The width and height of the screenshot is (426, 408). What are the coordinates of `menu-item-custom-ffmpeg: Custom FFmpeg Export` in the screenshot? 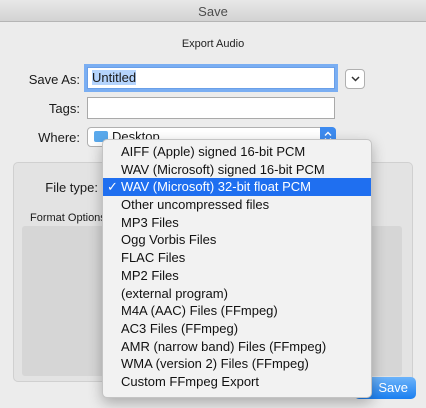 It's located at (237, 382).